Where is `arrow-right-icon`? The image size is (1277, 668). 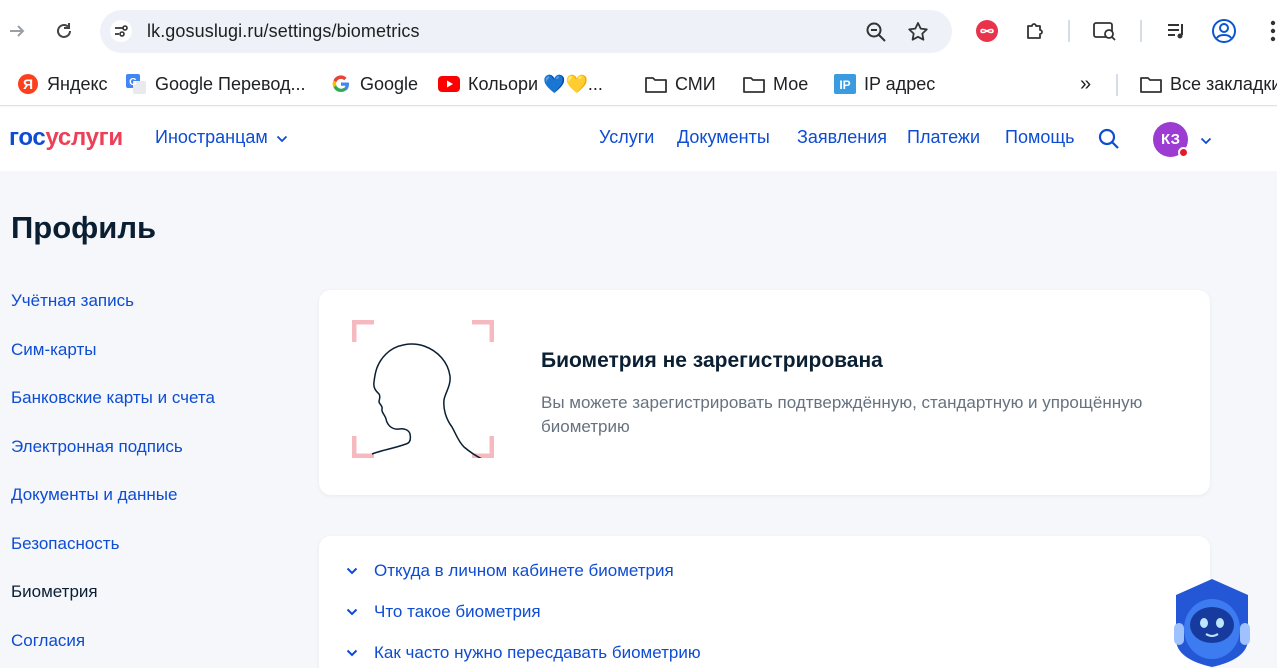
arrow-right-icon is located at coordinates (17, 31).